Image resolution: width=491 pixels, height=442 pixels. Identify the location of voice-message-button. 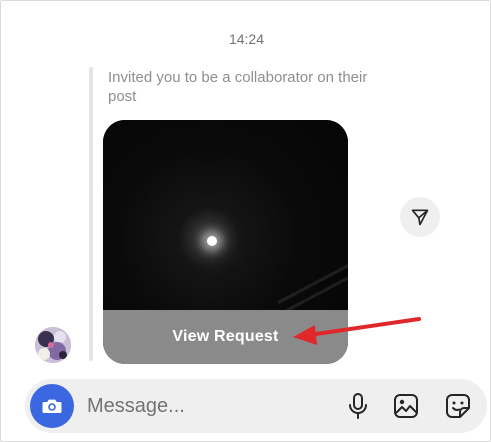
(358, 406).